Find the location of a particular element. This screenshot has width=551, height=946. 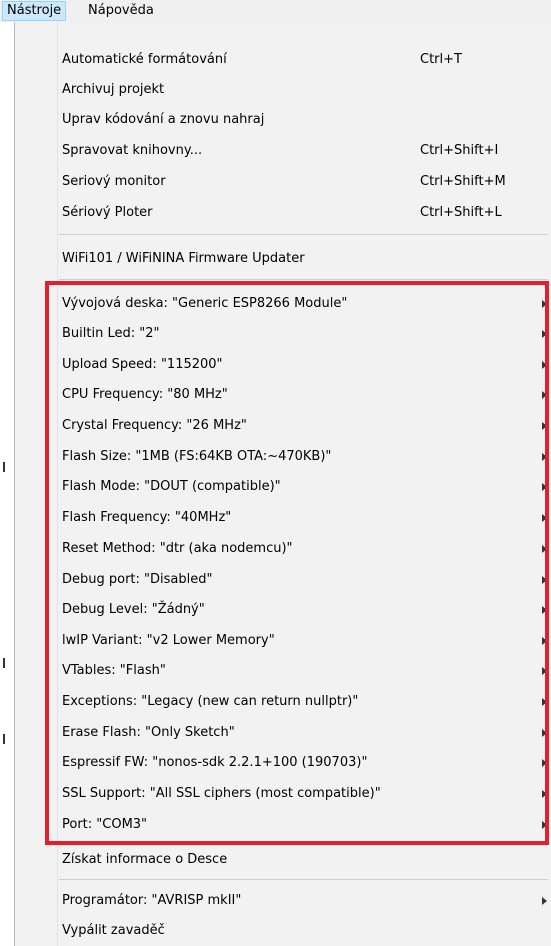

menu-item-label: Programátor: "AVRISP mkII" is located at coordinates (152, 900).